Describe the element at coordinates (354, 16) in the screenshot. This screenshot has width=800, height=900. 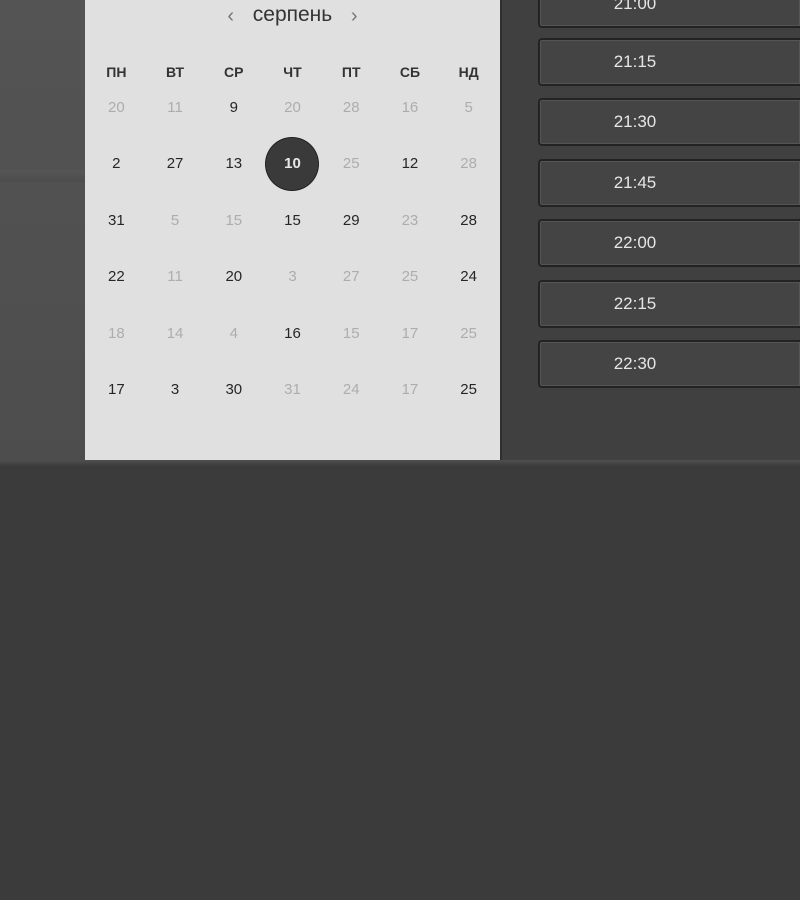
I see `chevron-right-icon: ›` at that location.